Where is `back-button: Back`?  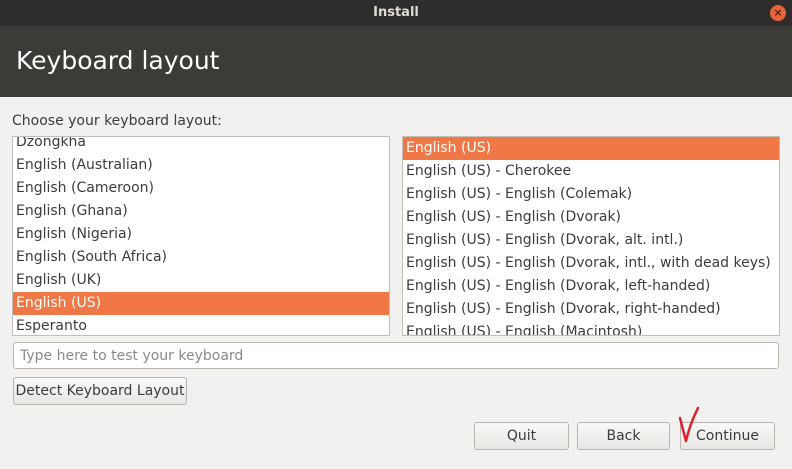 back-button: Back is located at coordinates (623, 436).